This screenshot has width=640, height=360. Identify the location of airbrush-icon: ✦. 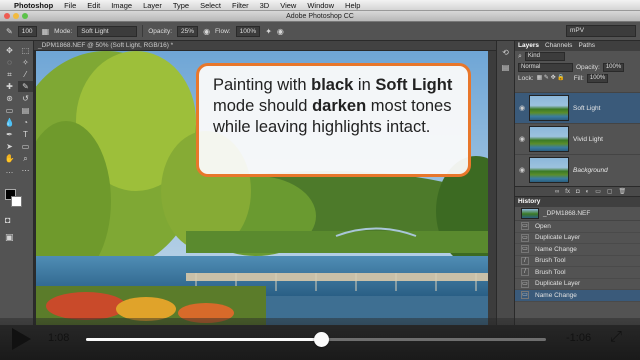
(268, 31).